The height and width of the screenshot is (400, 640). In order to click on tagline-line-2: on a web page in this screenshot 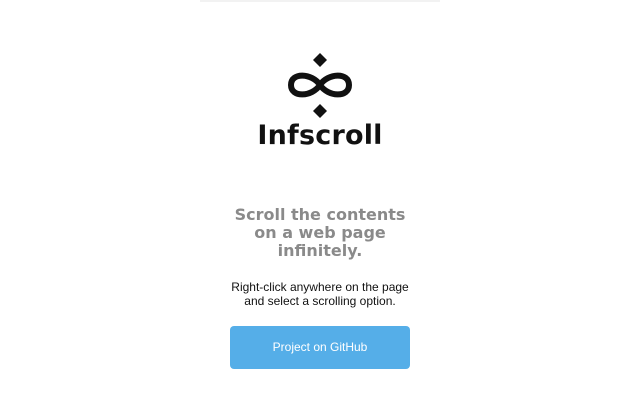, I will do `click(320, 232)`.